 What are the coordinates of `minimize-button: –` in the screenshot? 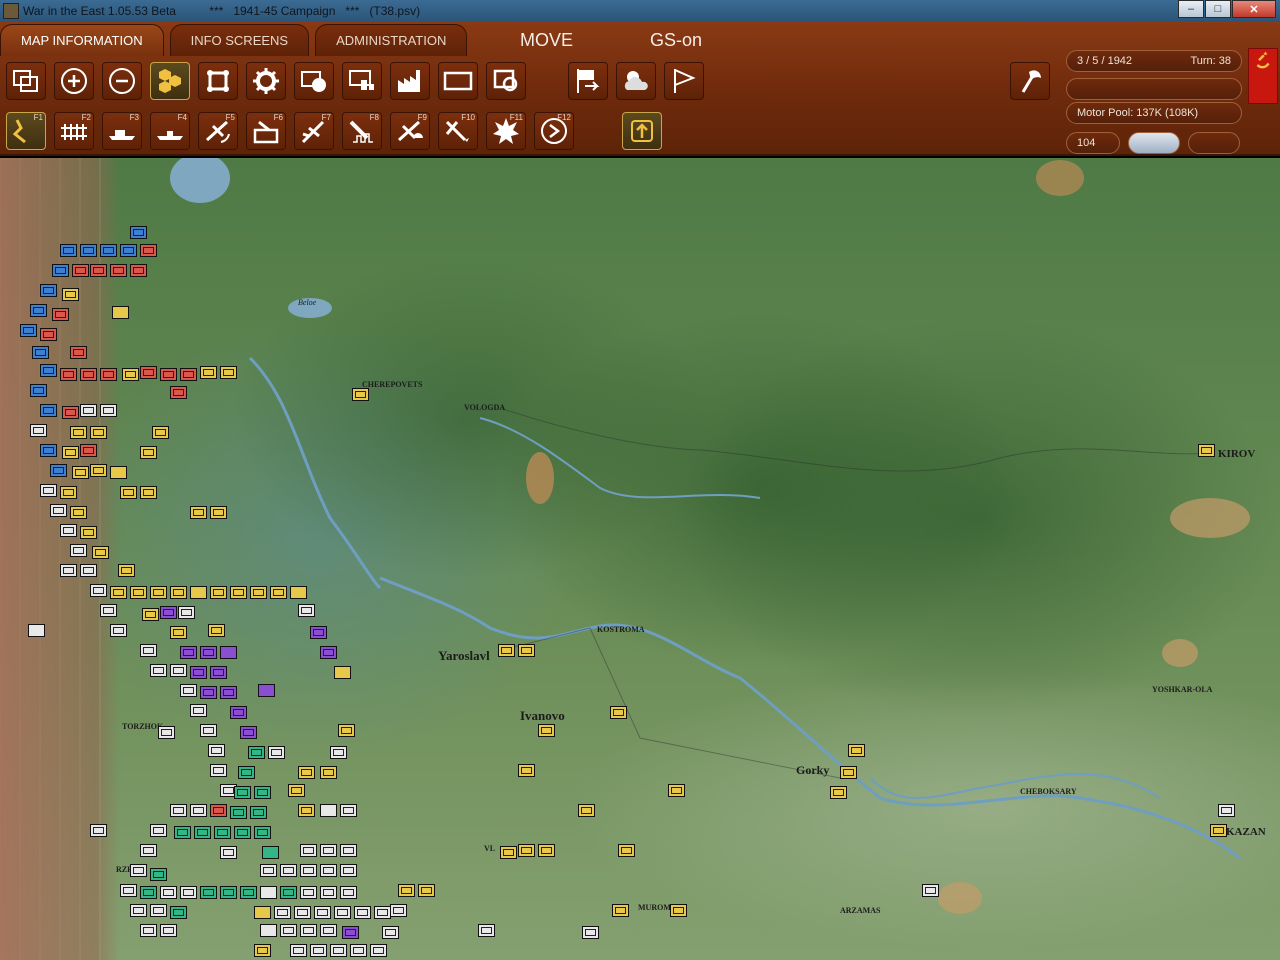 It's located at (1191, 9).